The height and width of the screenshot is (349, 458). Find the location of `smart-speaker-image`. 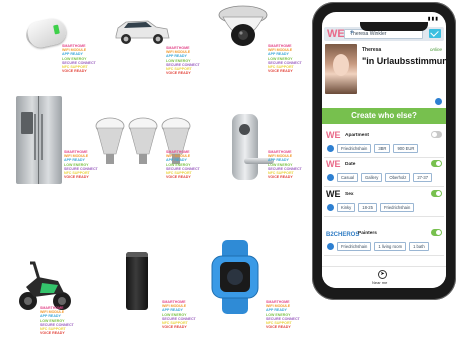

smart-speaker-image is located at coordinates (137, 281).